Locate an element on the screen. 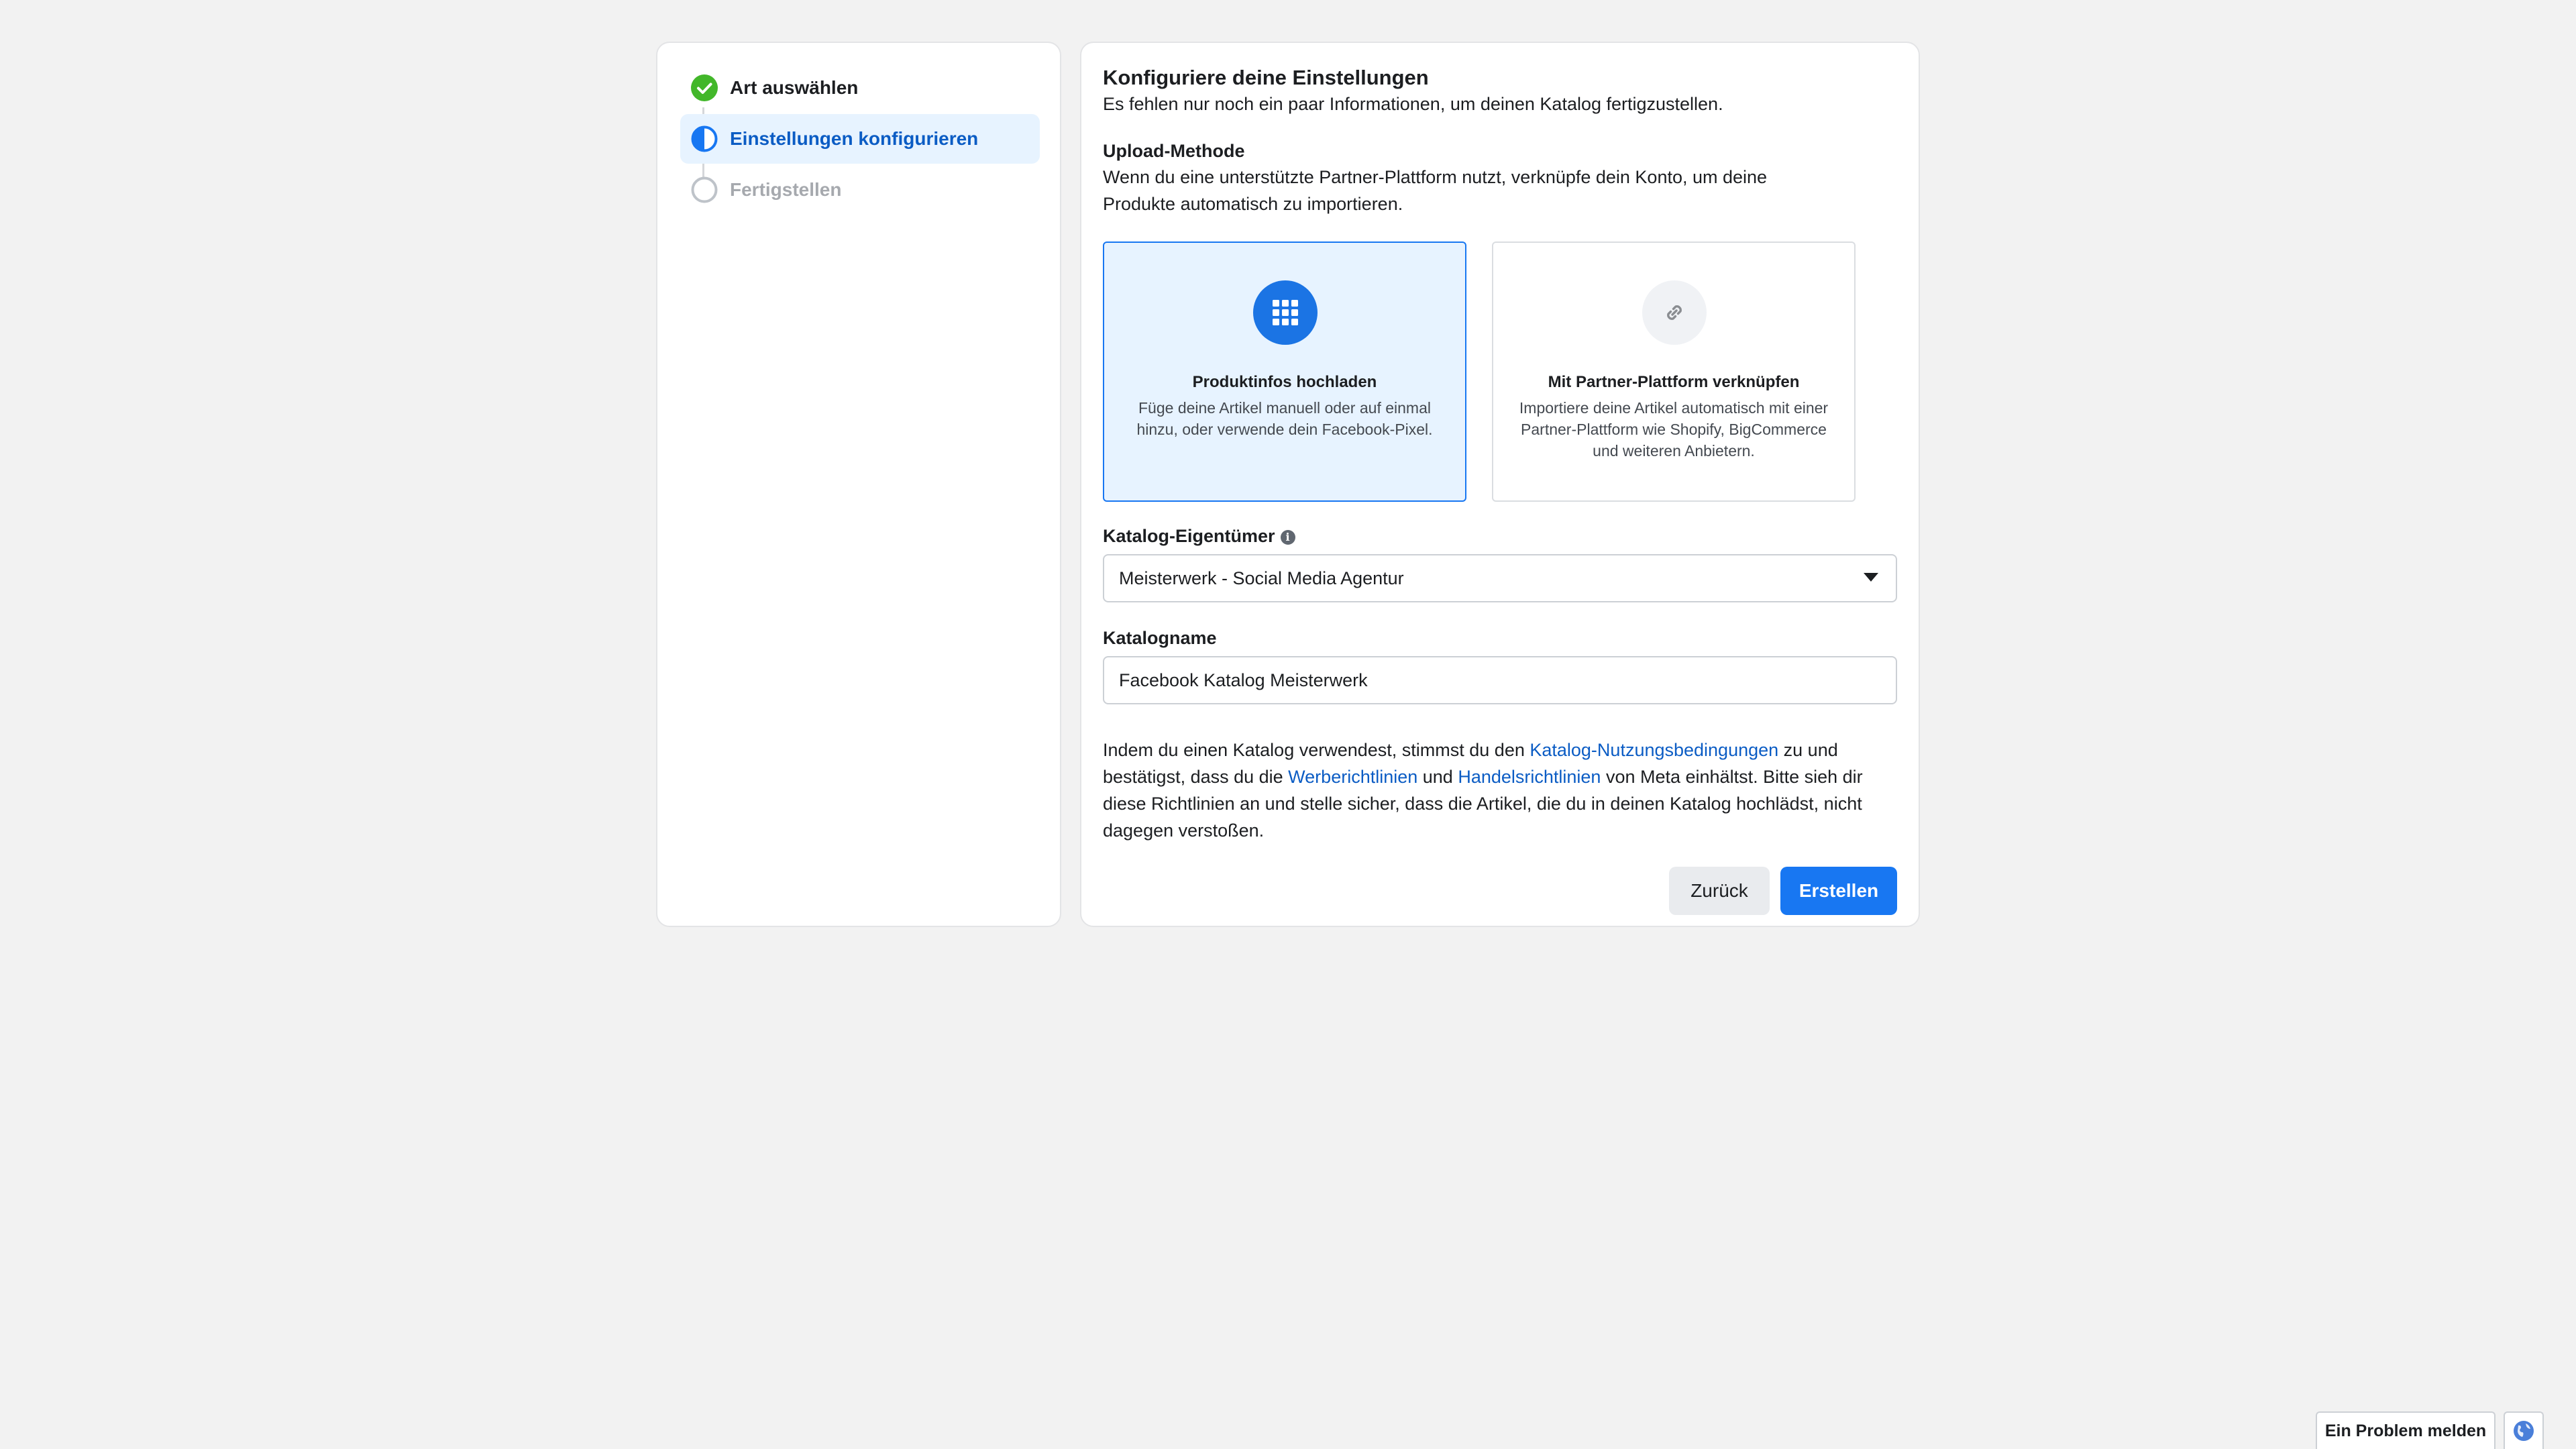  back-button: Zurück is located at coordinates (1719, 891).